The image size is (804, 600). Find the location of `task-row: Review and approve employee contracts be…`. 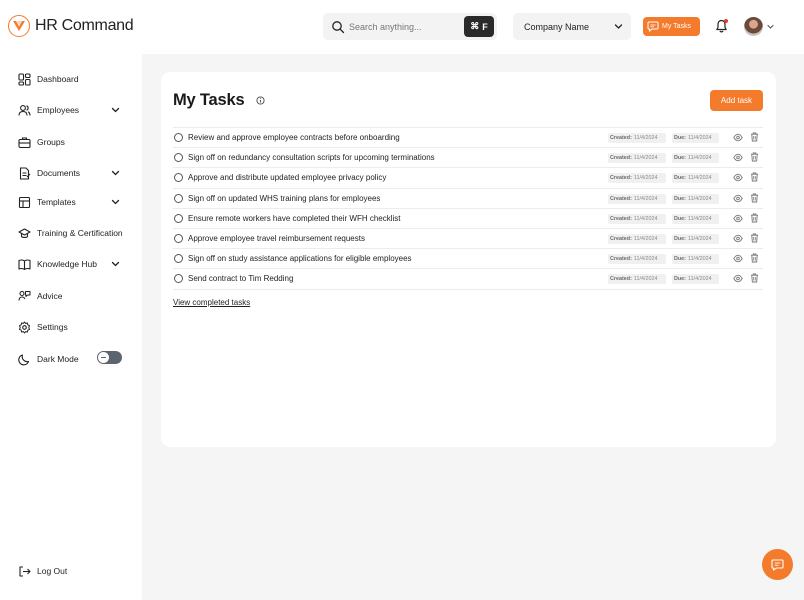

task-row: Review and approve employee contracts be… is located at coordinates (468, 138).